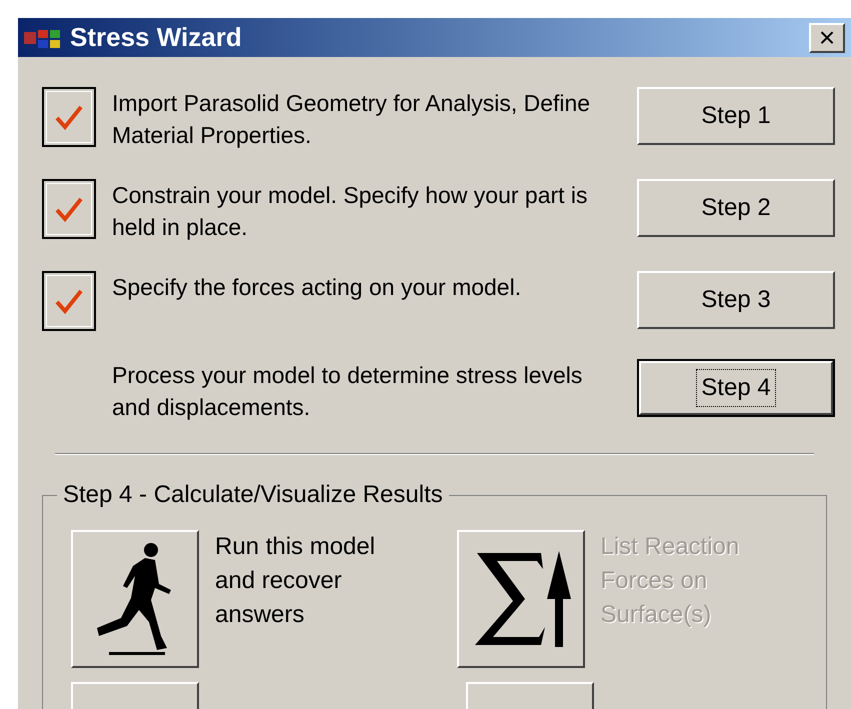 The width and height of the screenshot is (851, 709). I want to click on step-description: Constrain your model. Specify how your part is held in place., so click(350, 211).